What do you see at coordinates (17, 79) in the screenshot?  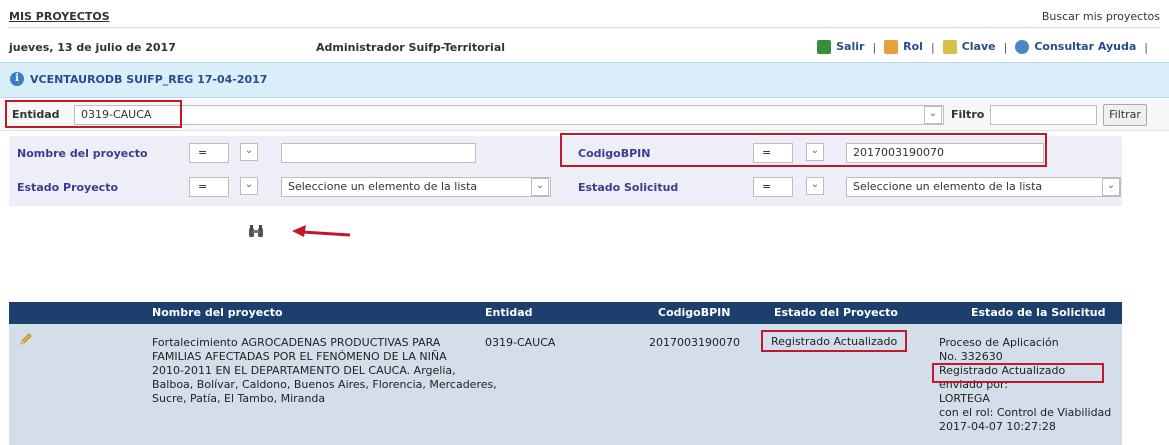 I see `info-icon: i` at bounding box center [17, 79].